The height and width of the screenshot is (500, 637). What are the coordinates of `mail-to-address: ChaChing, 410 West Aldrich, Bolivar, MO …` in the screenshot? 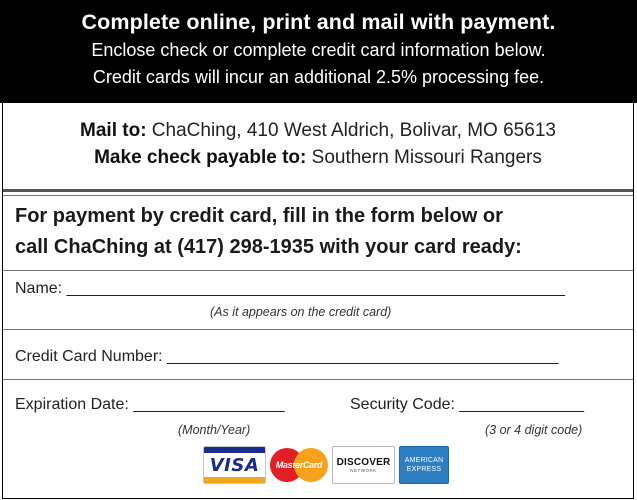 It's located at (351, 130).